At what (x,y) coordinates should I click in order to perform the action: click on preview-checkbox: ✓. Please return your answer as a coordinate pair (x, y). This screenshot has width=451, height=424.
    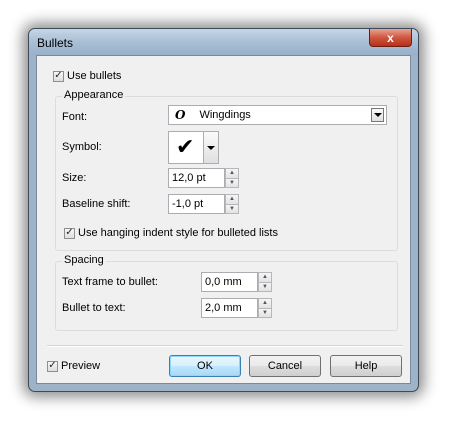
    Looking at the image, I should click on (52, 366).